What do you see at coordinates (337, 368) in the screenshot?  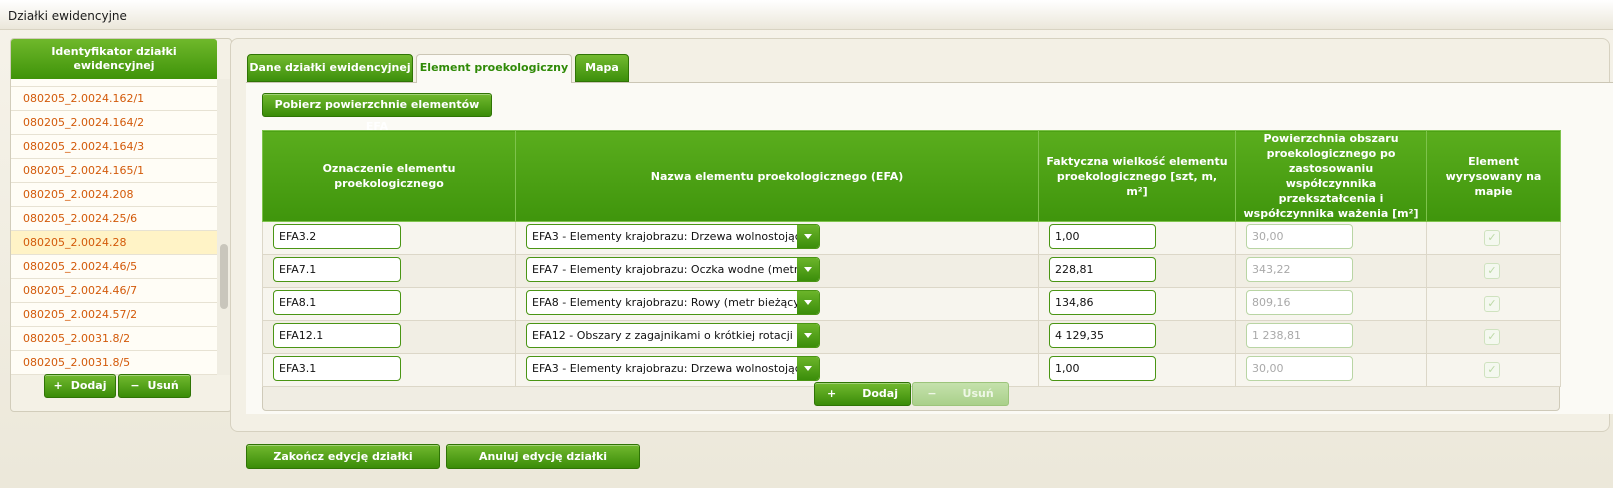 I see `code-input: EFA3.1` at bounding box center [337, 368].